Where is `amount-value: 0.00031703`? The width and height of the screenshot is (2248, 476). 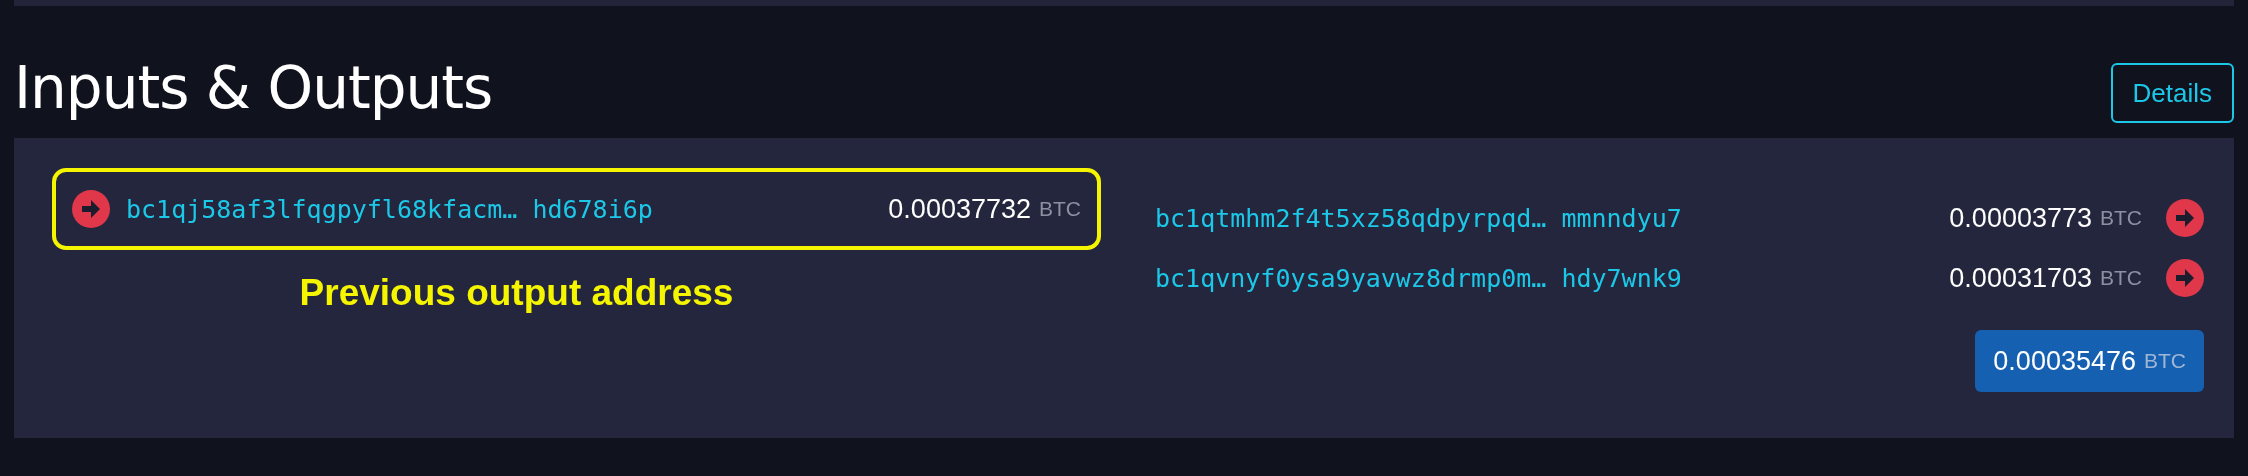
amount-value: 0.00031703 is located at coordinates (2020, 278).